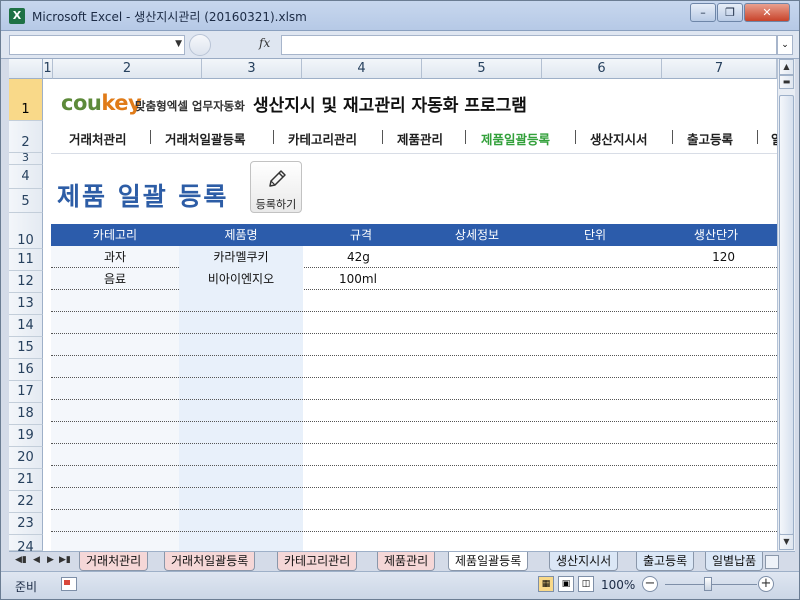 This screenshot has width=800, height=600. What do you see at coordinates (26, 137) in the screenshot?
I see `row-header: 2` at bounding box center [26, 137].